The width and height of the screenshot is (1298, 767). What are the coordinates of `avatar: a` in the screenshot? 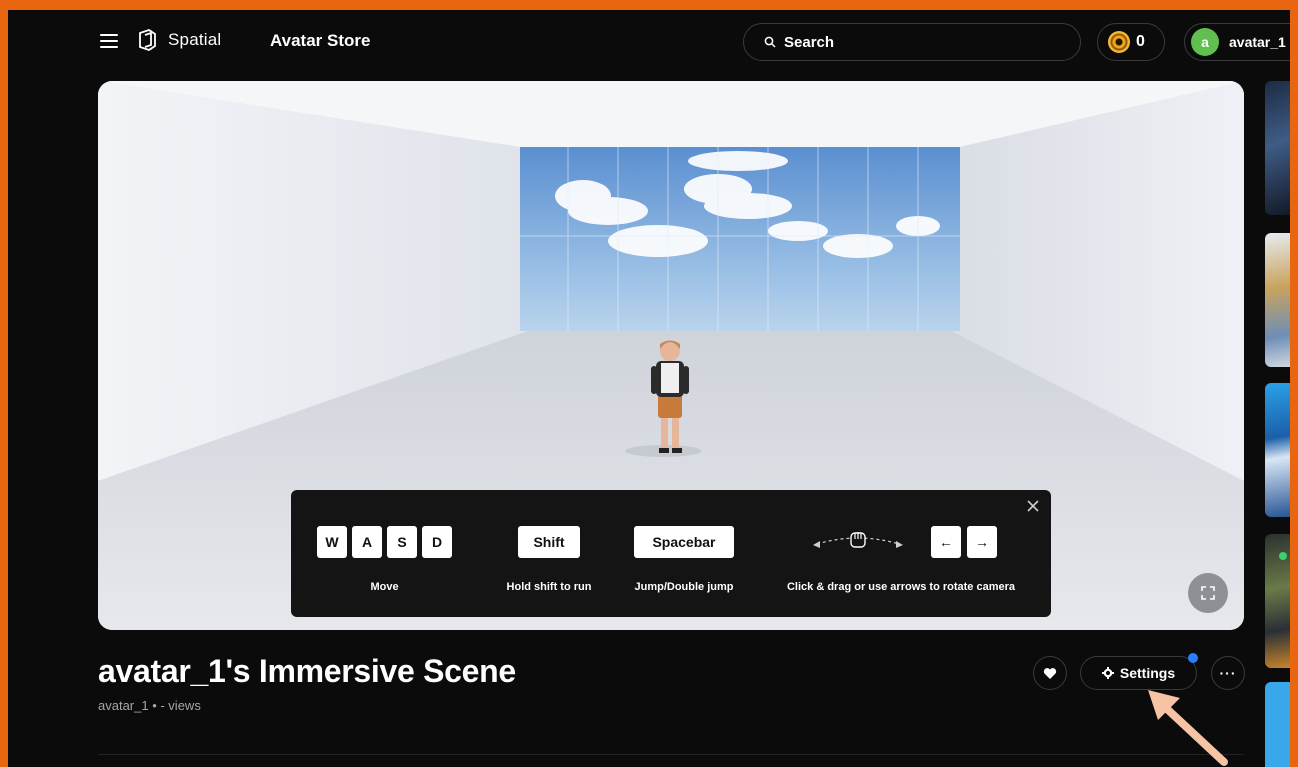 It's located at (1205, 42).